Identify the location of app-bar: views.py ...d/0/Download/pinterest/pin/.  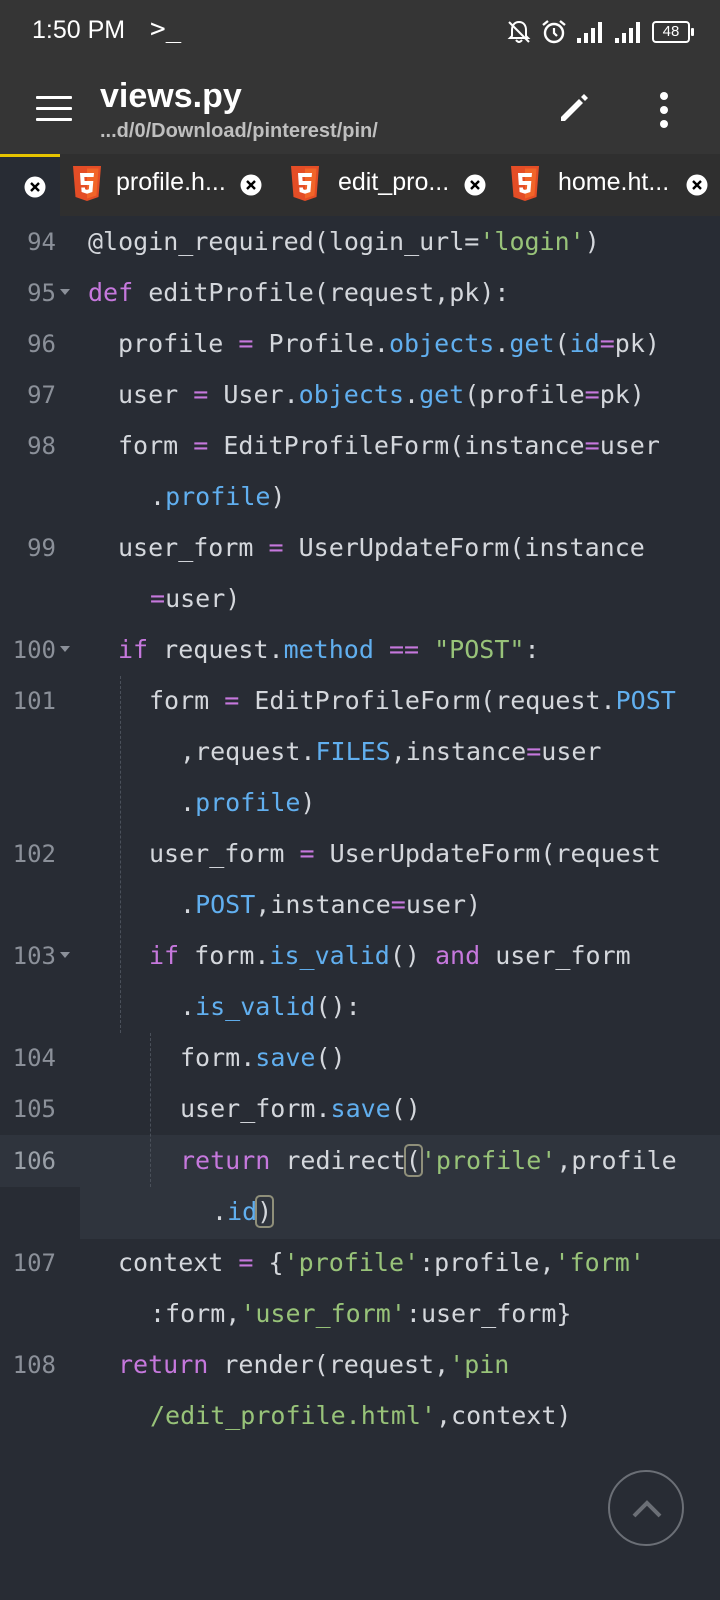
(360, 109).